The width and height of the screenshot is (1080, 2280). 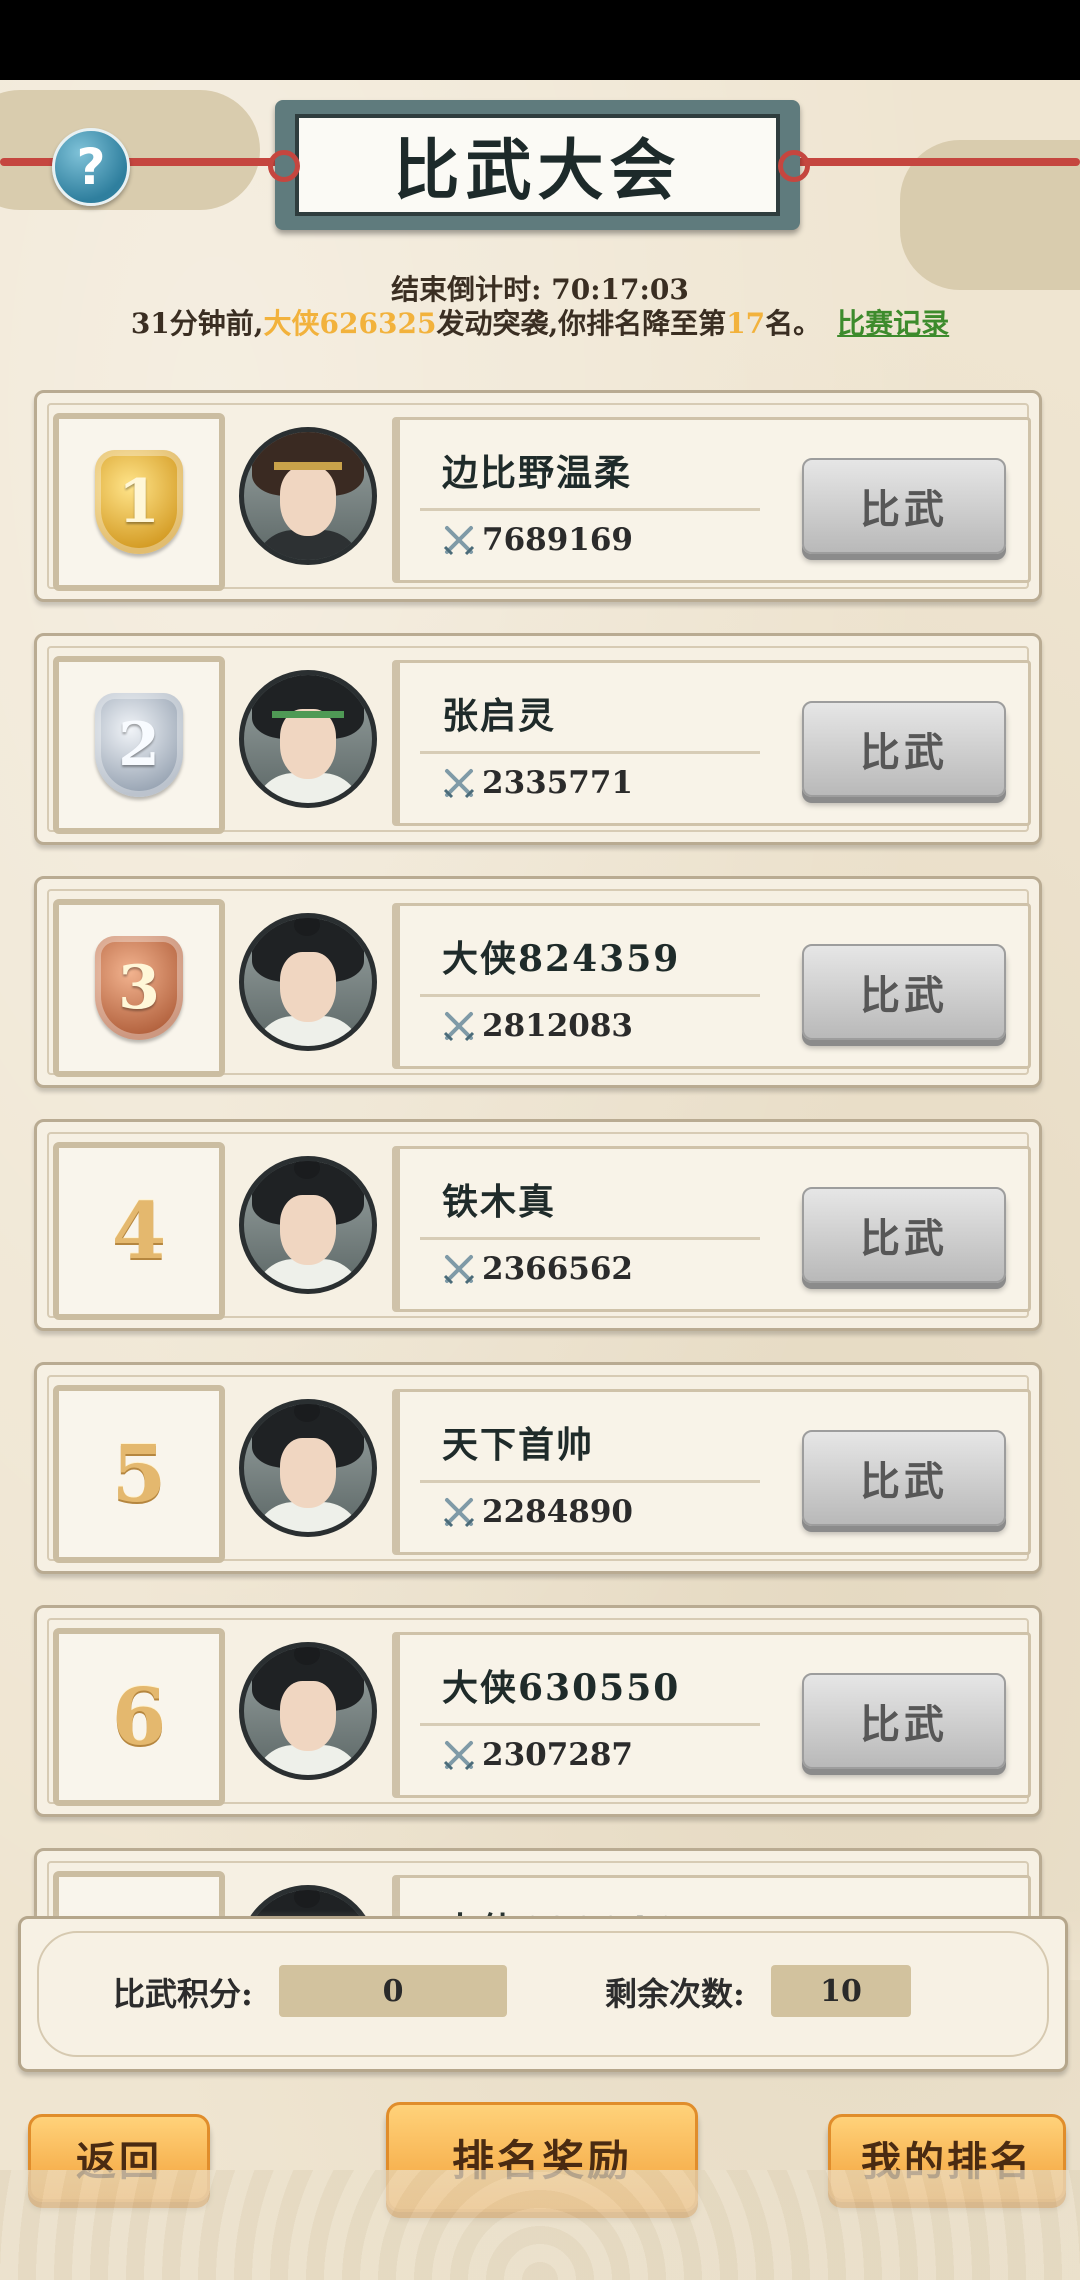 I want to click on combat-power: 2307287, so click(x=537, y=1755).